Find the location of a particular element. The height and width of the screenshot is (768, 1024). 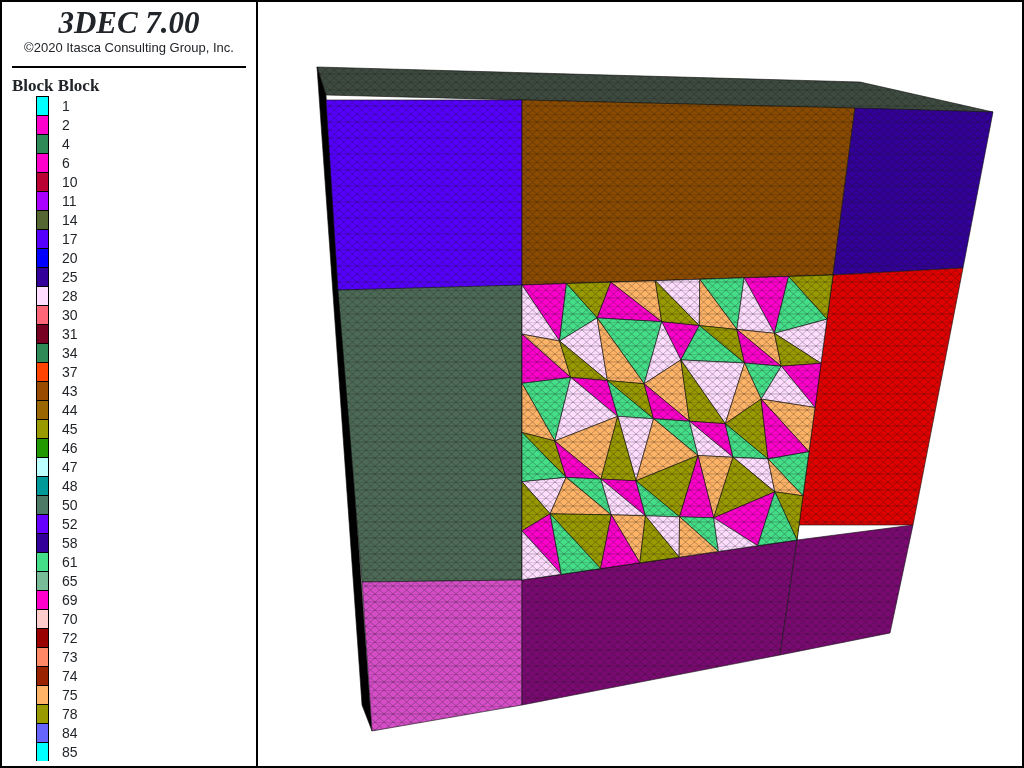

legend-label: 85 is located at coordinates (70, 751).